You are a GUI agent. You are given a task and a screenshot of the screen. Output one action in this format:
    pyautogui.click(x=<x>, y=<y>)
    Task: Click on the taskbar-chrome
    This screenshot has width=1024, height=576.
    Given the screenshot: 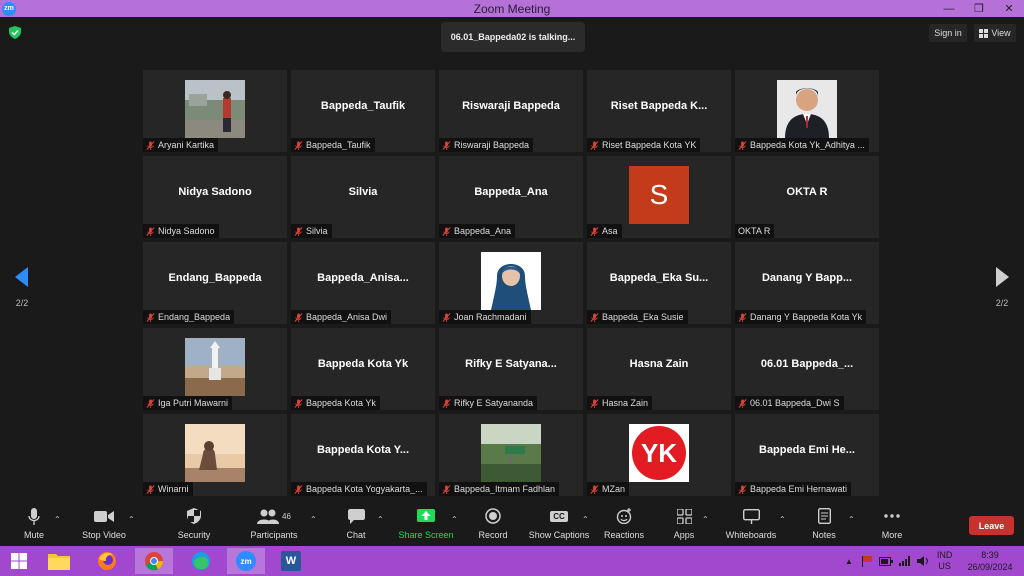 What is the action you would take?
    pyautogui.click(x=154, y=561)
    